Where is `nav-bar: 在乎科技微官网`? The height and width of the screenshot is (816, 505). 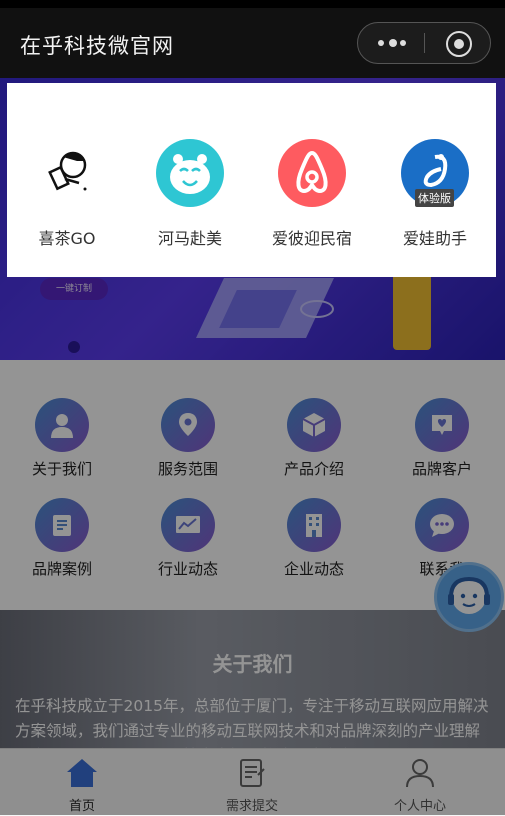 nav-bar: 在乎科技微官网 is located at coordinates (252, 43).